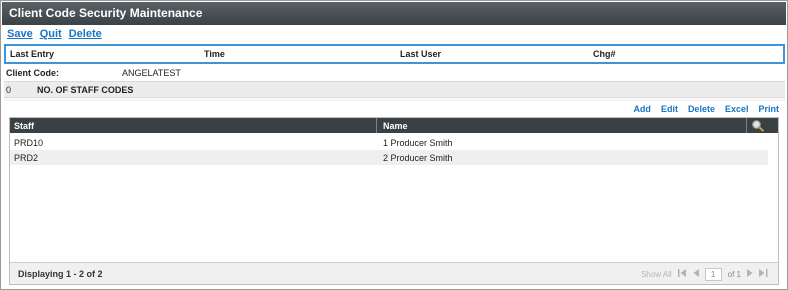 Image resolution: width=788 pixels, height=290 pixels. What do you see at coordinates (396, 74) in the screenshot?
I see `client-code-row: Client Code: ANGELATEST` at bounding box center [396, 74].